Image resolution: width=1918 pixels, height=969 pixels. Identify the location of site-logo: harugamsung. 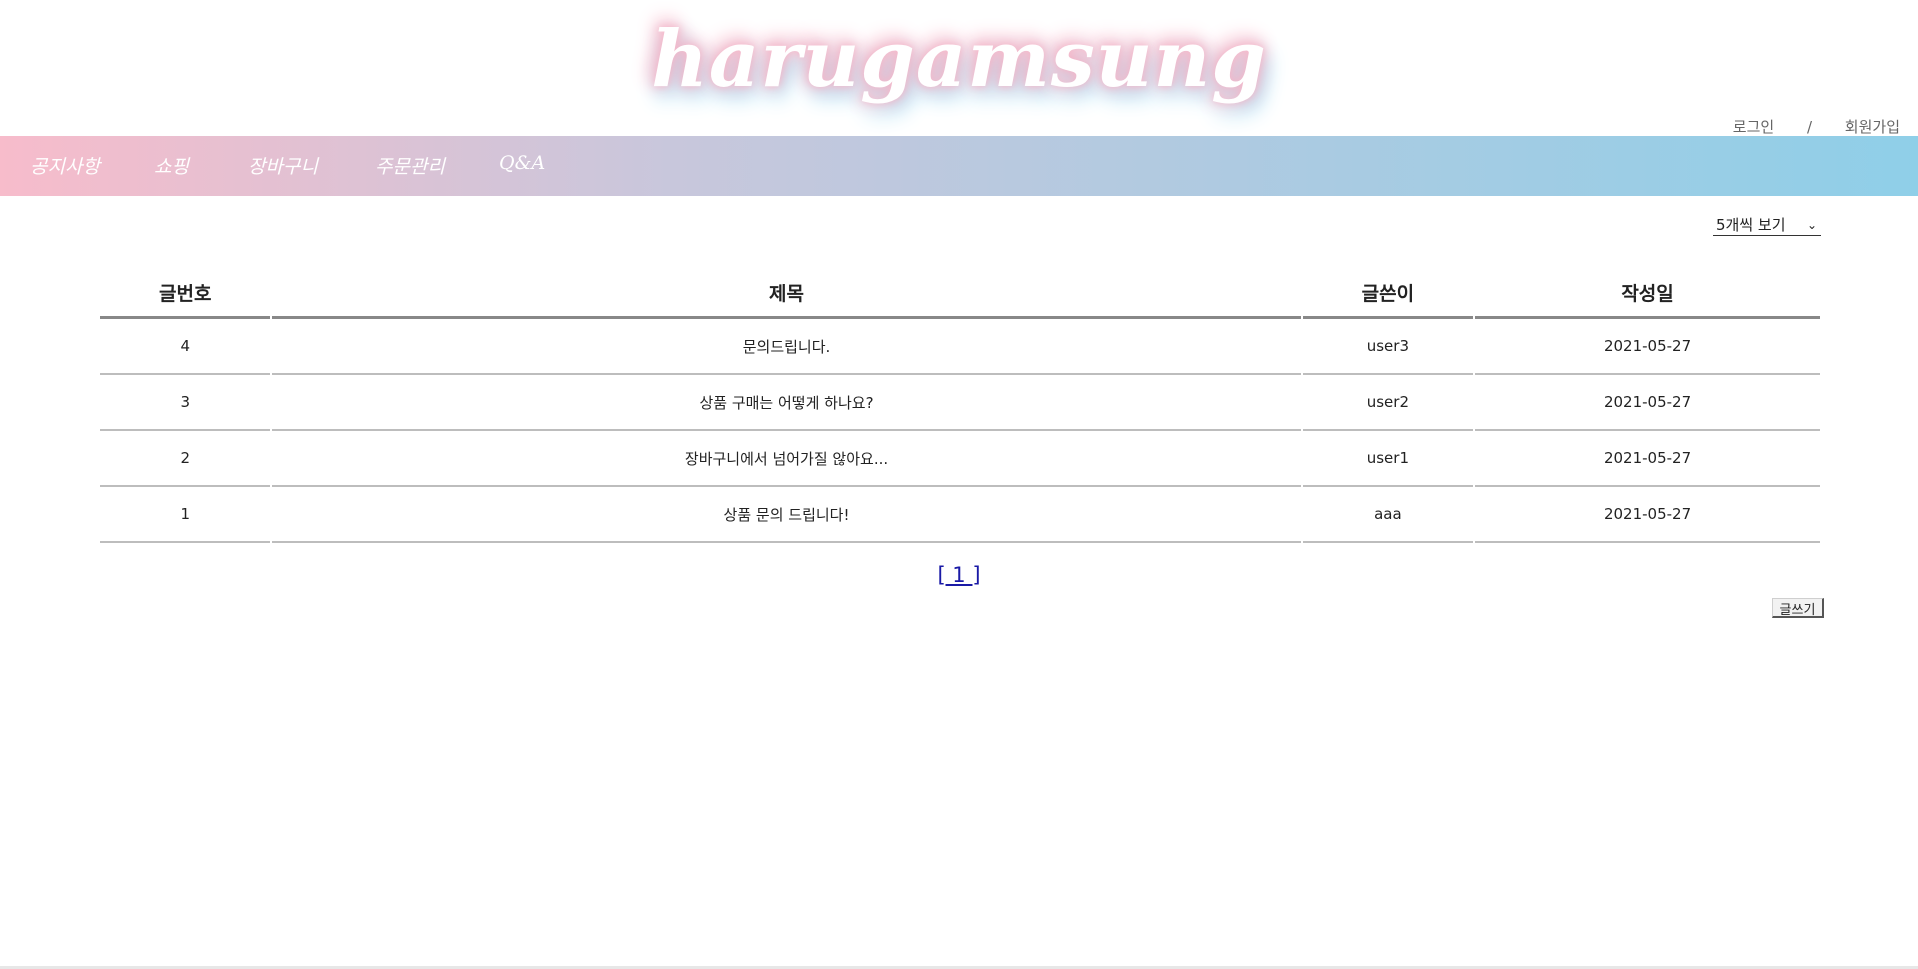
(959, 59).